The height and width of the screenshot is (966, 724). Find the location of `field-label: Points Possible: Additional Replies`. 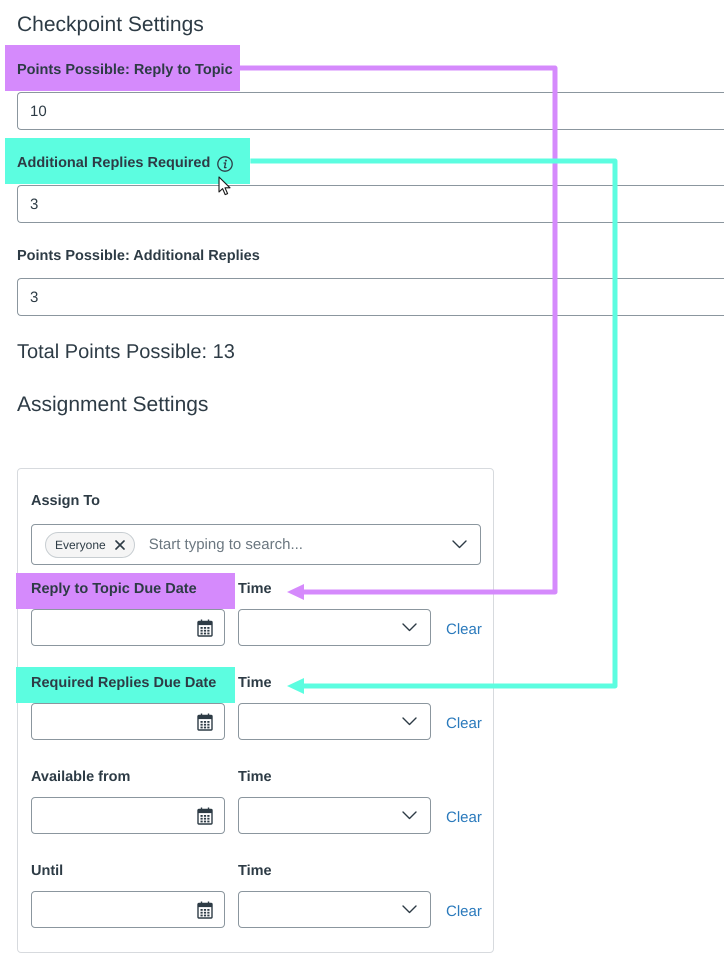

field-label: Points Possible: Additional Replies is located at coordinates (138, 256).